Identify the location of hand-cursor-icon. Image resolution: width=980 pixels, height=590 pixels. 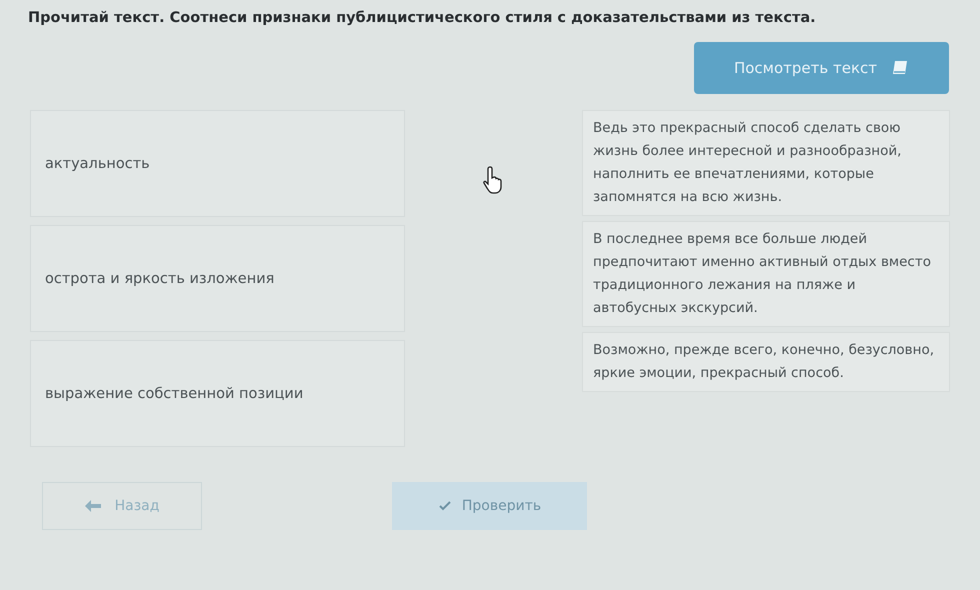
(493, 180).